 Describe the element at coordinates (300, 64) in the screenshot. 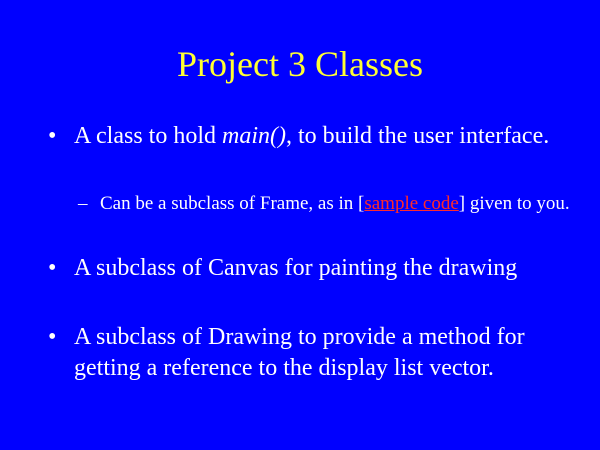

I see `slide-title: Project 3 Classes` at that location.